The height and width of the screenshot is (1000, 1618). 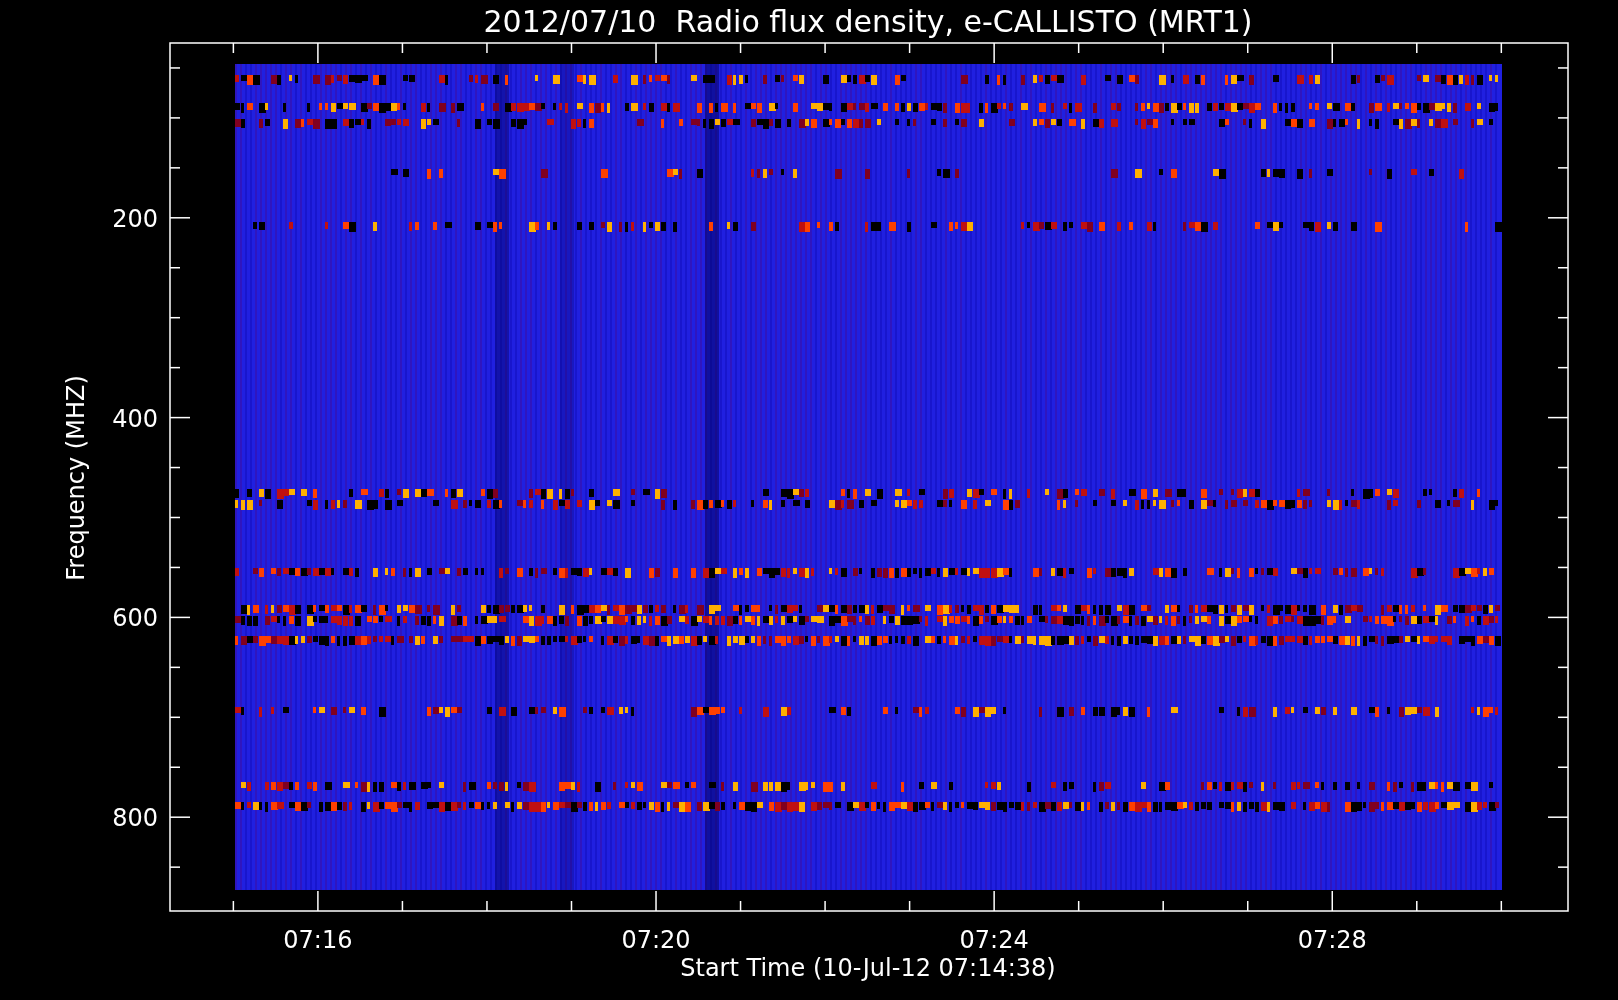 What do you see at coordinates (868, 968) in the screenshot?
I see `axis-label: Start Time (10-Jul-12 07:14:38)` at bounding box center [868, 968].